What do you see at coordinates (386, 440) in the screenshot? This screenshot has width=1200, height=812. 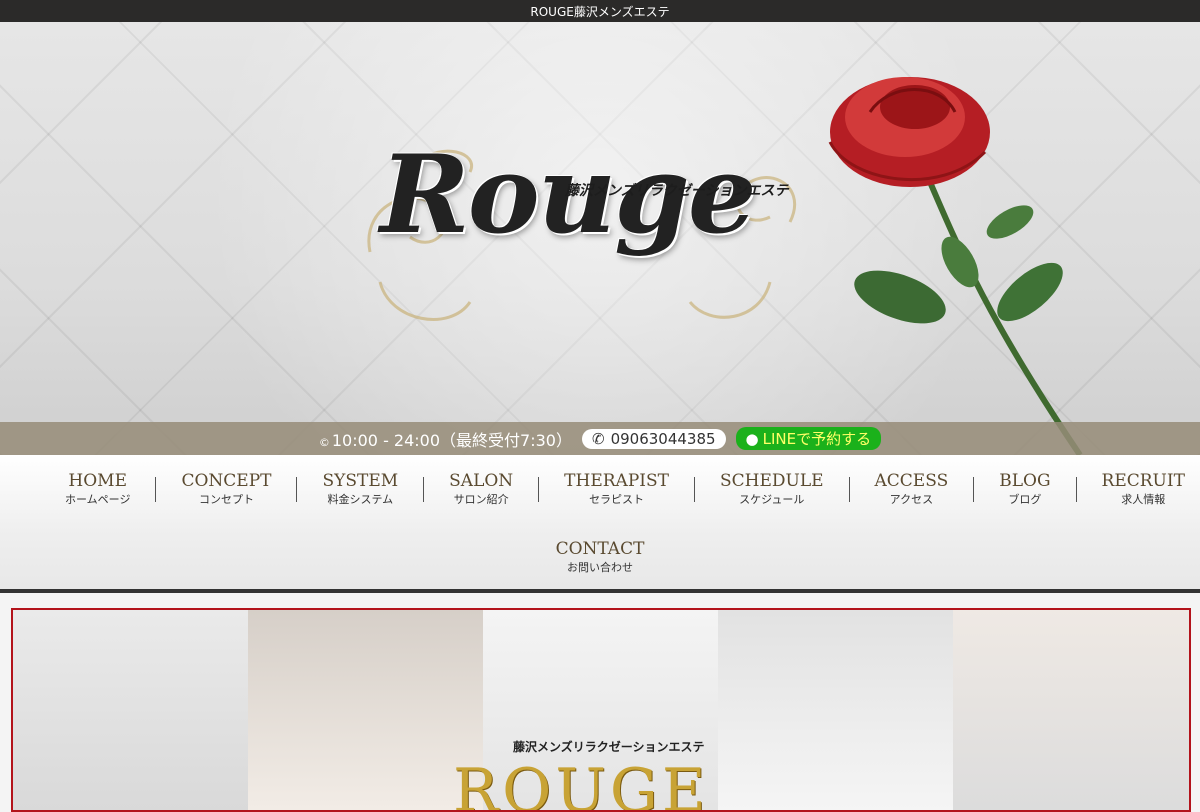 I see `hours-text: 10:00 - 24:00` at bounding box center [386, 440].